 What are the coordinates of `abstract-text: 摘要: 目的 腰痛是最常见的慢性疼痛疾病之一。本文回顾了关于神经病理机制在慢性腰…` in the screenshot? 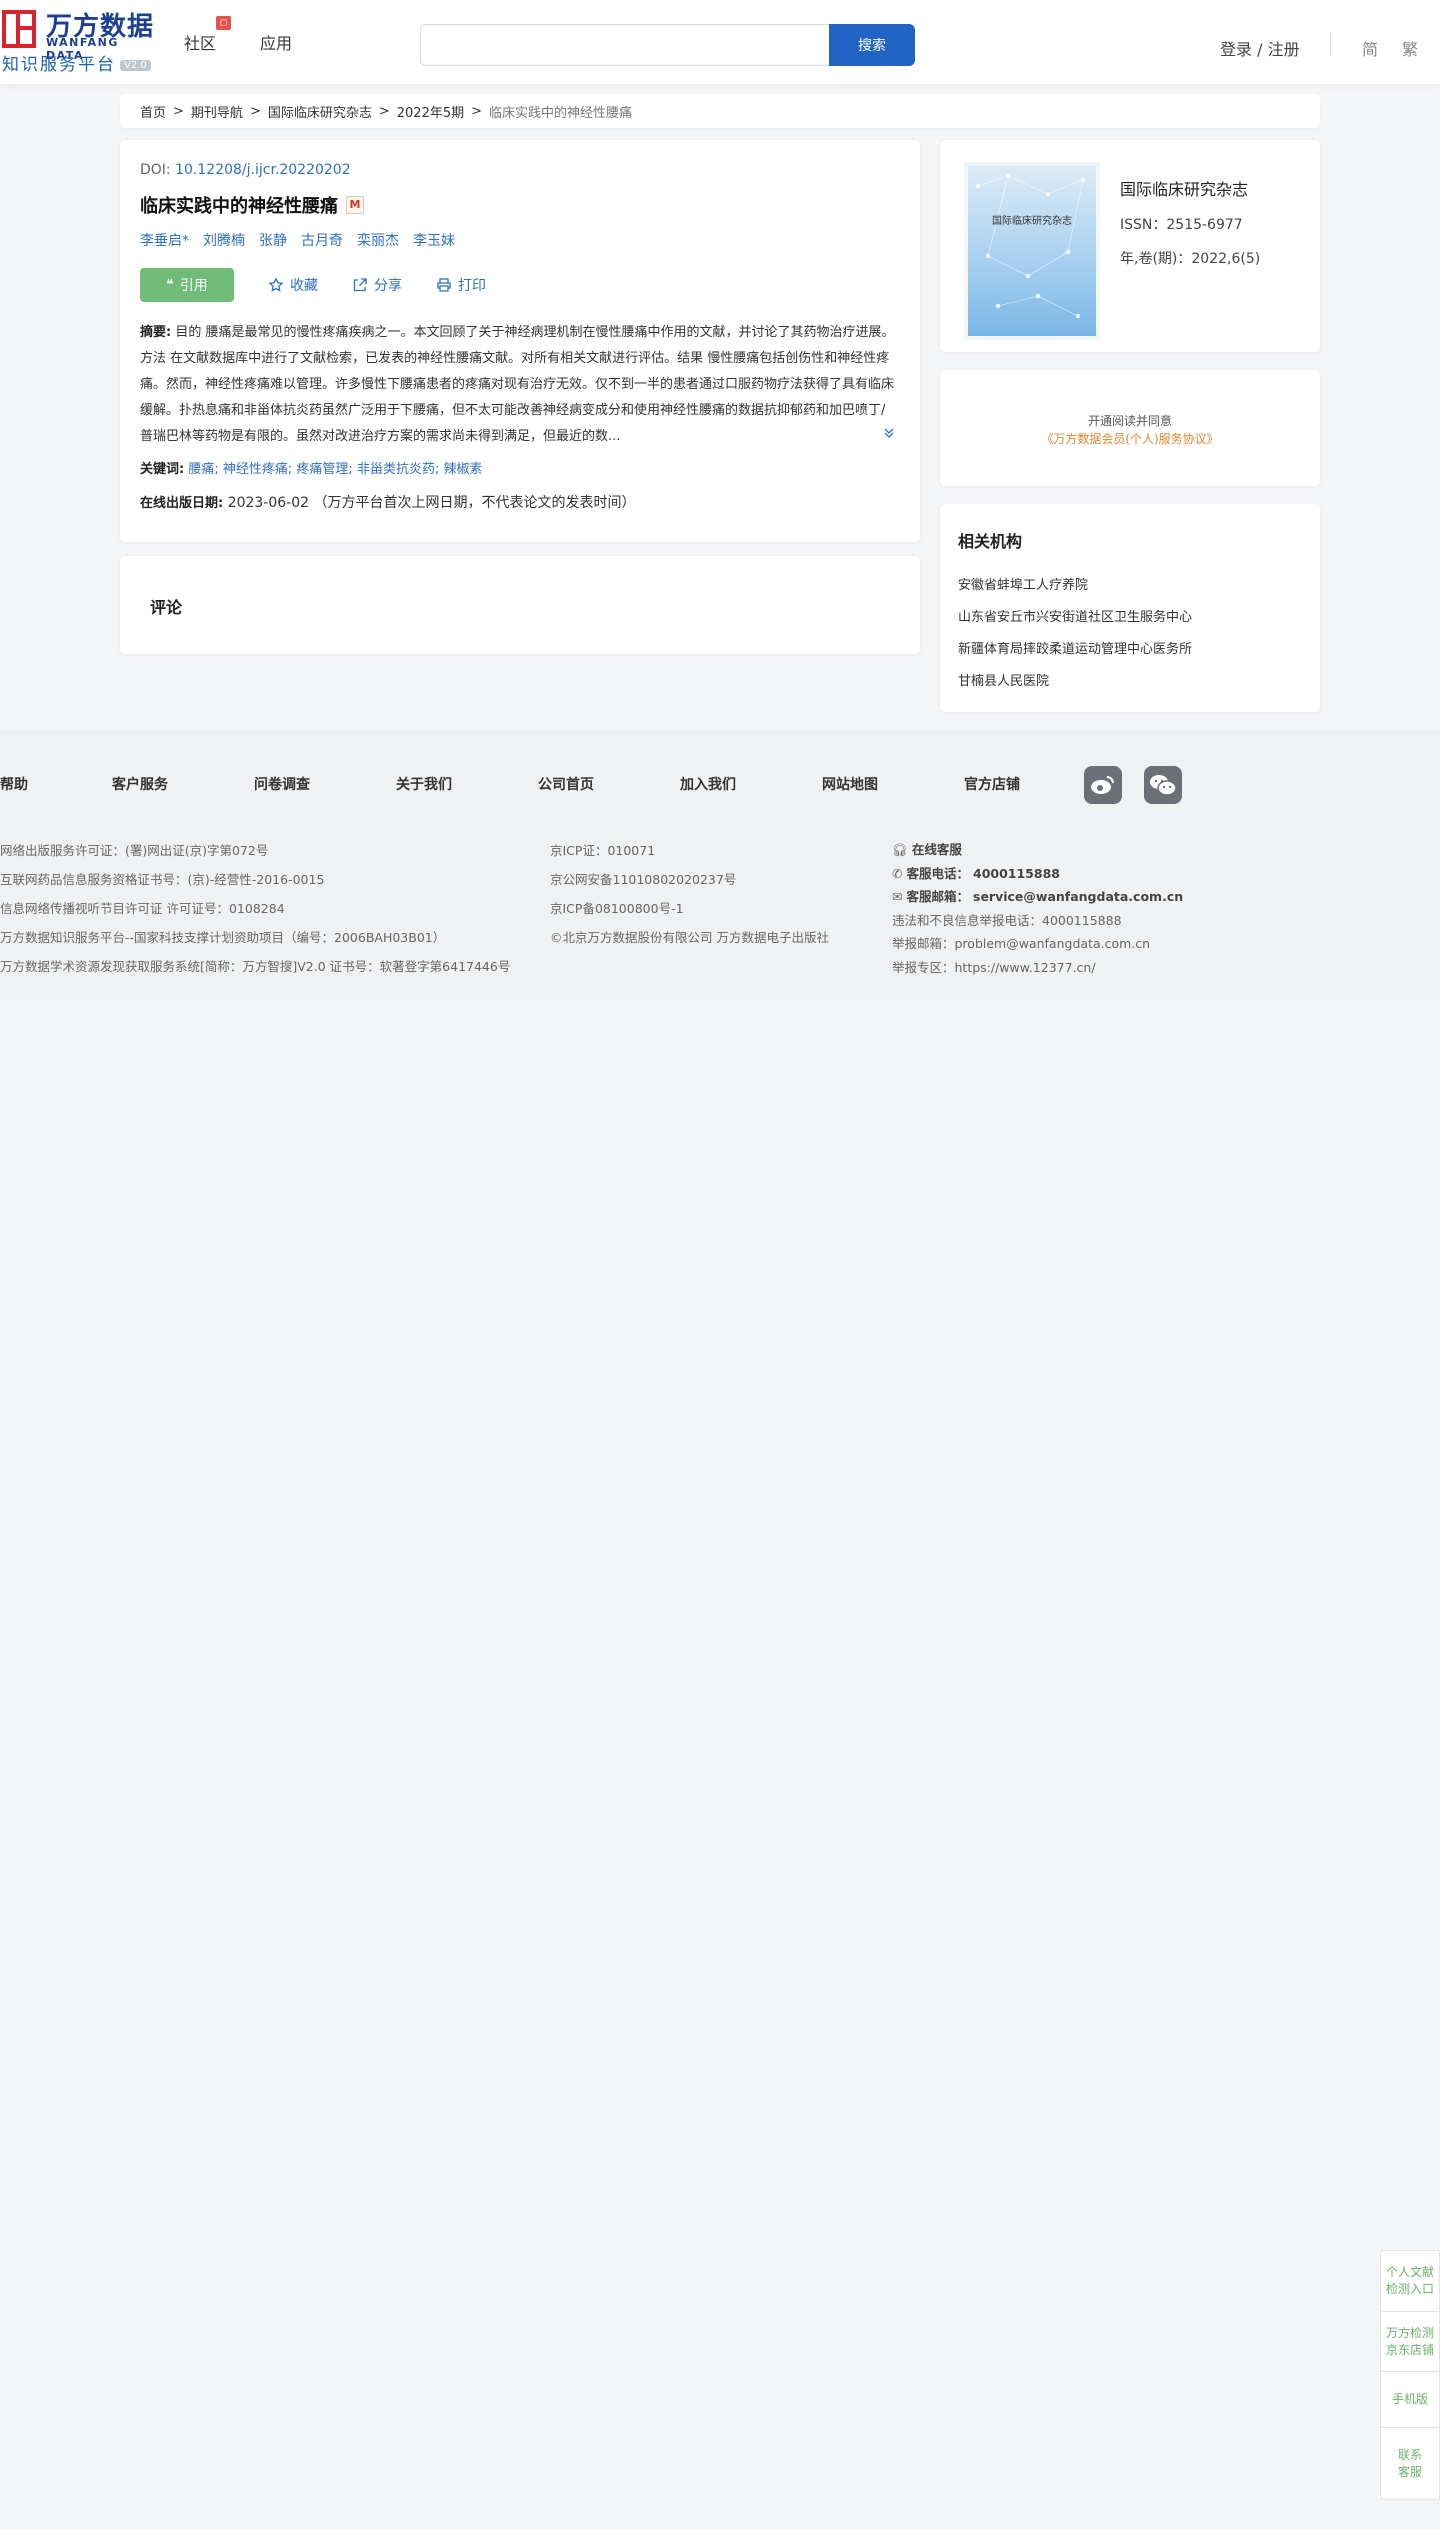 It's located at (517, 384).